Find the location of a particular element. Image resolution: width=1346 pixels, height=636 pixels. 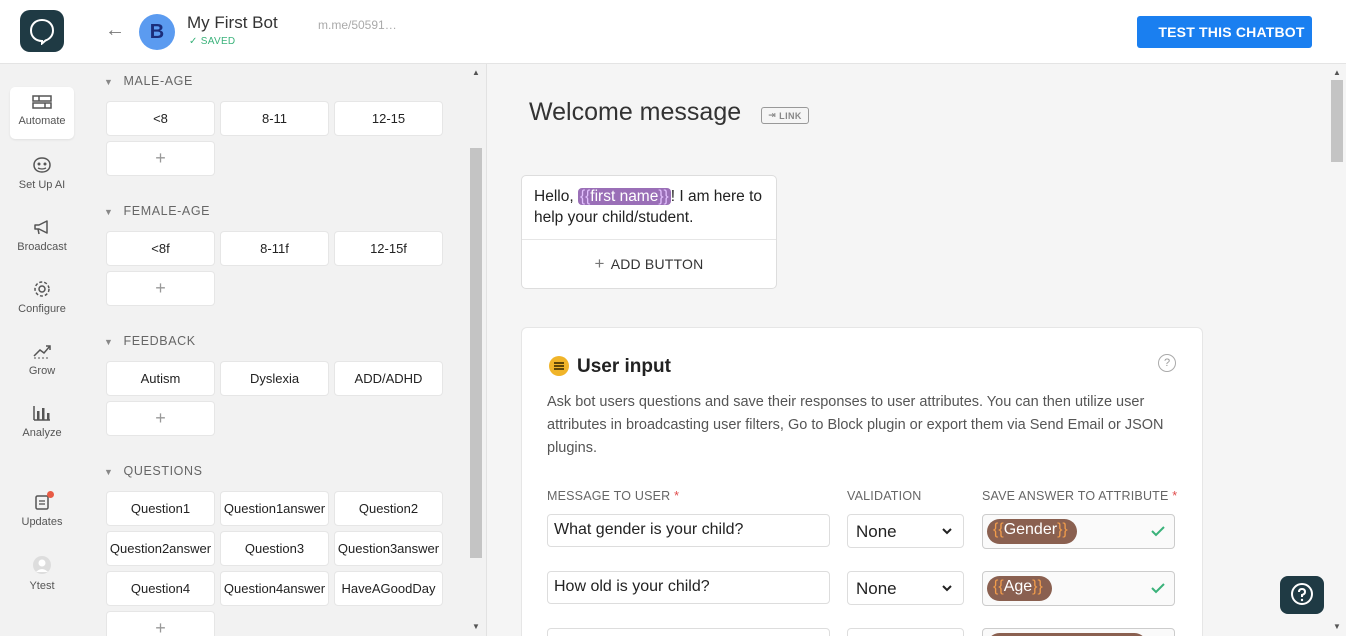

block-item: ADD/ADHD is located at coordinates (388, 378).